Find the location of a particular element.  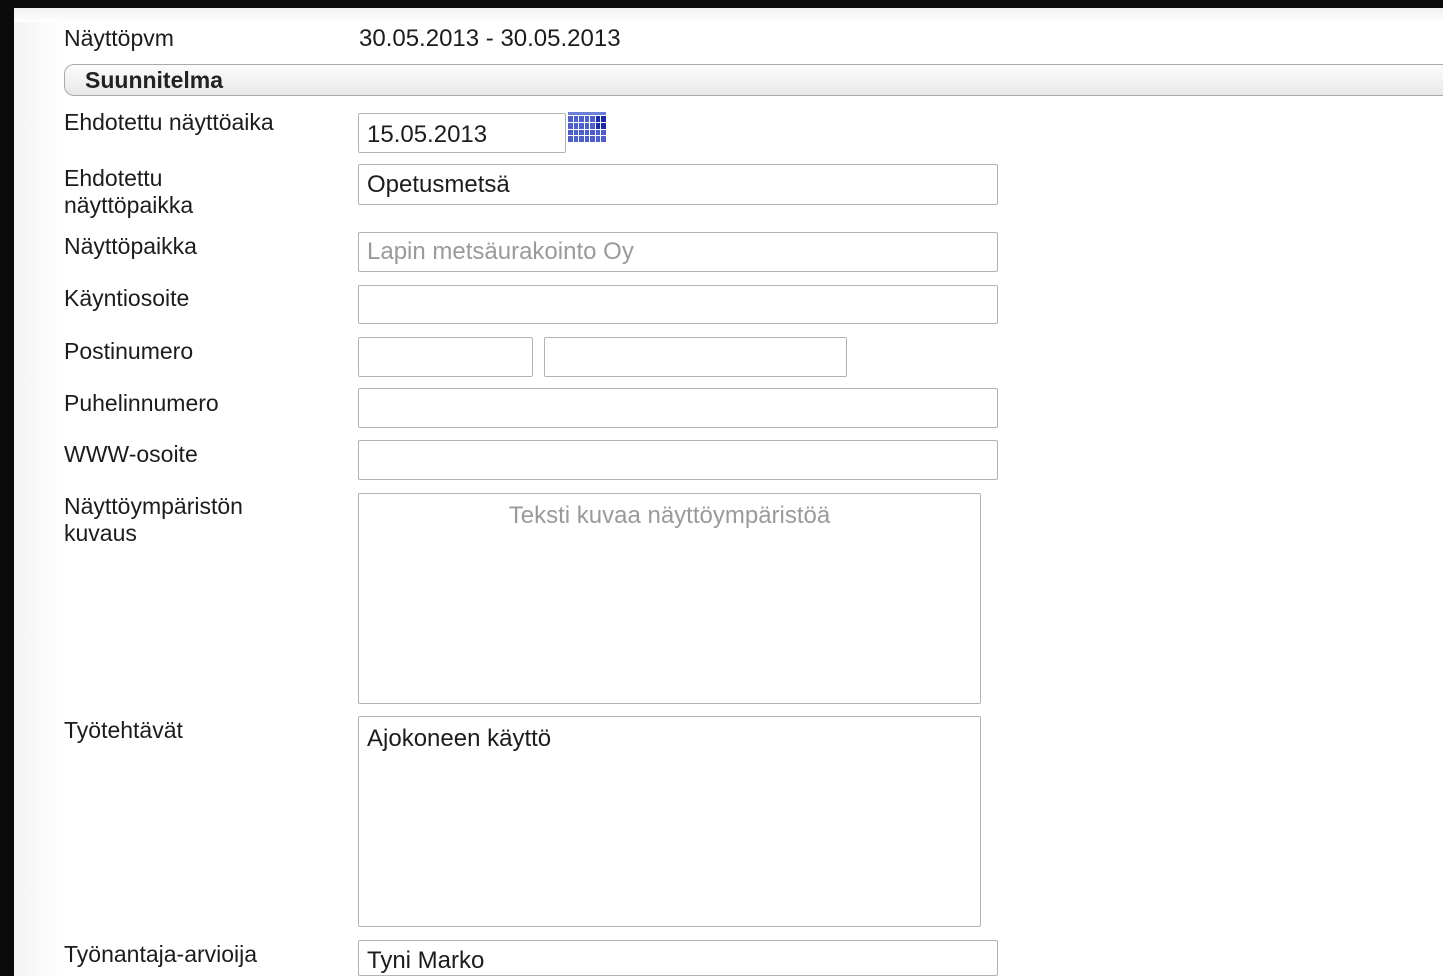

left-gutter is located at coordinates (39, 492).